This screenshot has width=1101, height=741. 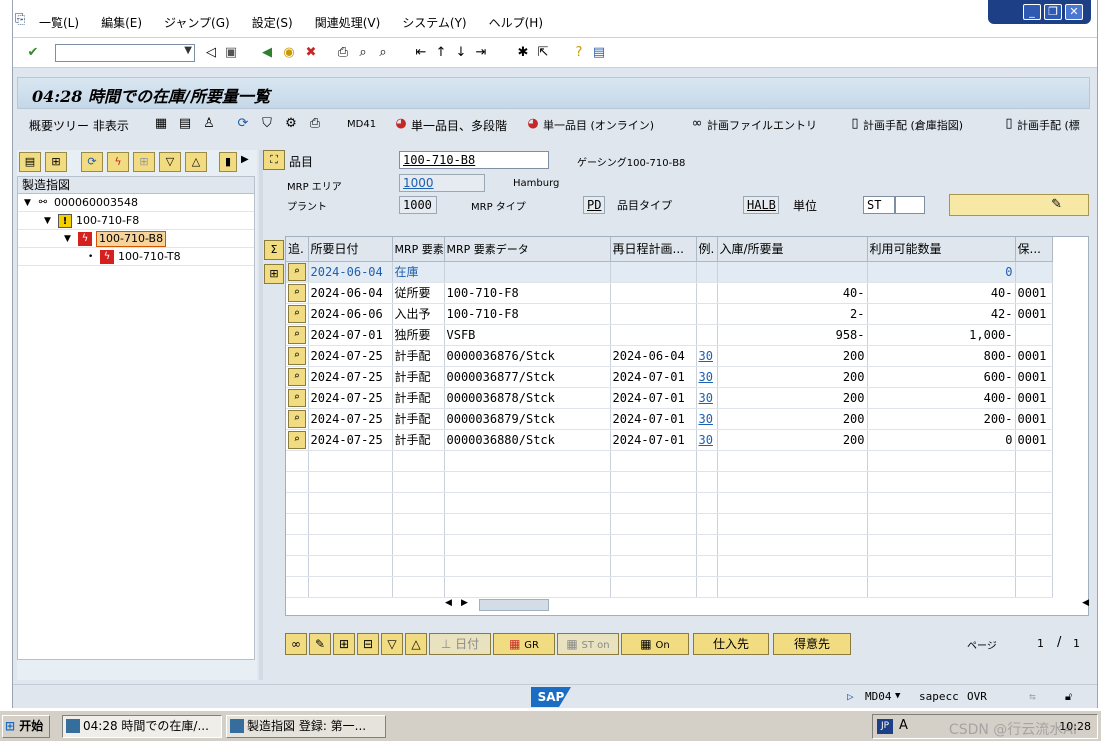 What do you see at coordinates (383, 53) in the screenshot?
I see `find-next-icon: ⌕` at bounding box center [383, 53].